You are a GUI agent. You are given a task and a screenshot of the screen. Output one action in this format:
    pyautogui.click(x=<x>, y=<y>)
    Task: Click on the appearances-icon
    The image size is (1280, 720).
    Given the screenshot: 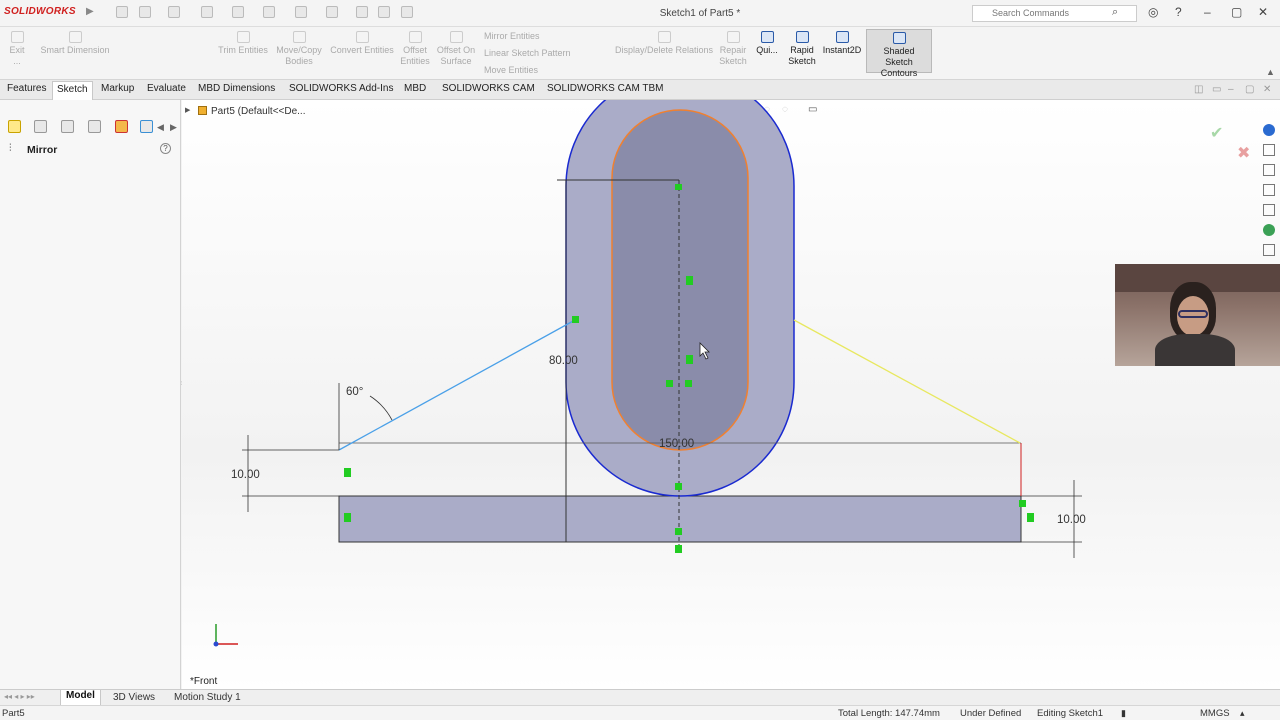 What is the action you would take?
    pyautogui.click(x=1269, y=210)
    